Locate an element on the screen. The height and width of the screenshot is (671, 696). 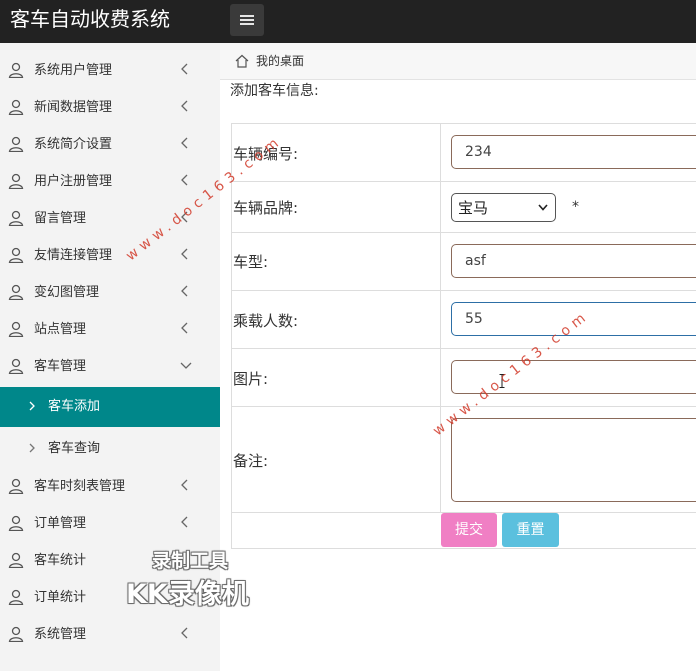
remark-label: 备注: is located at coordinates (251, 461).